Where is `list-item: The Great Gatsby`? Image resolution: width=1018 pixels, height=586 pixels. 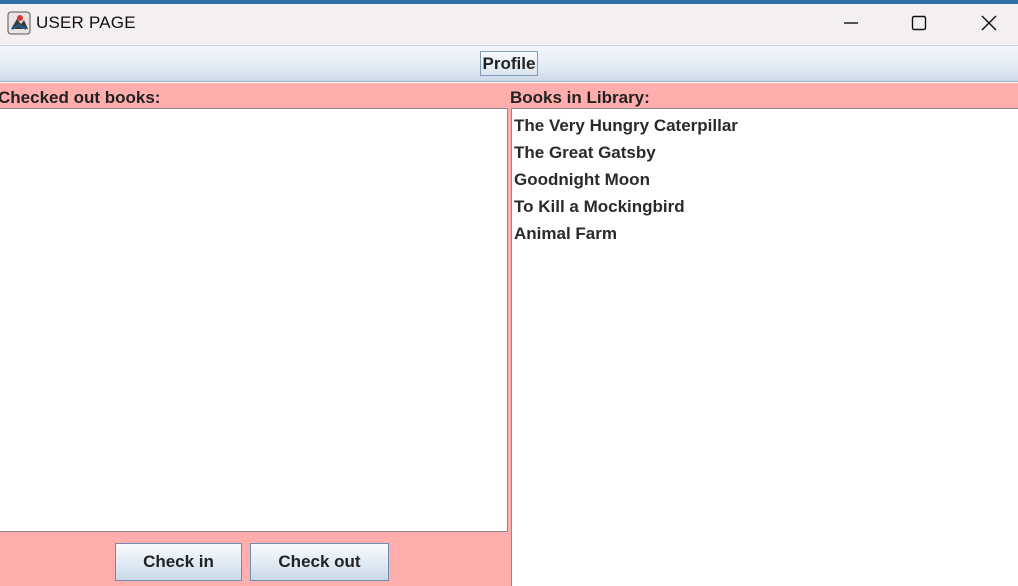
list-item: The Great Gatsby is located at coordinates (765, 155).